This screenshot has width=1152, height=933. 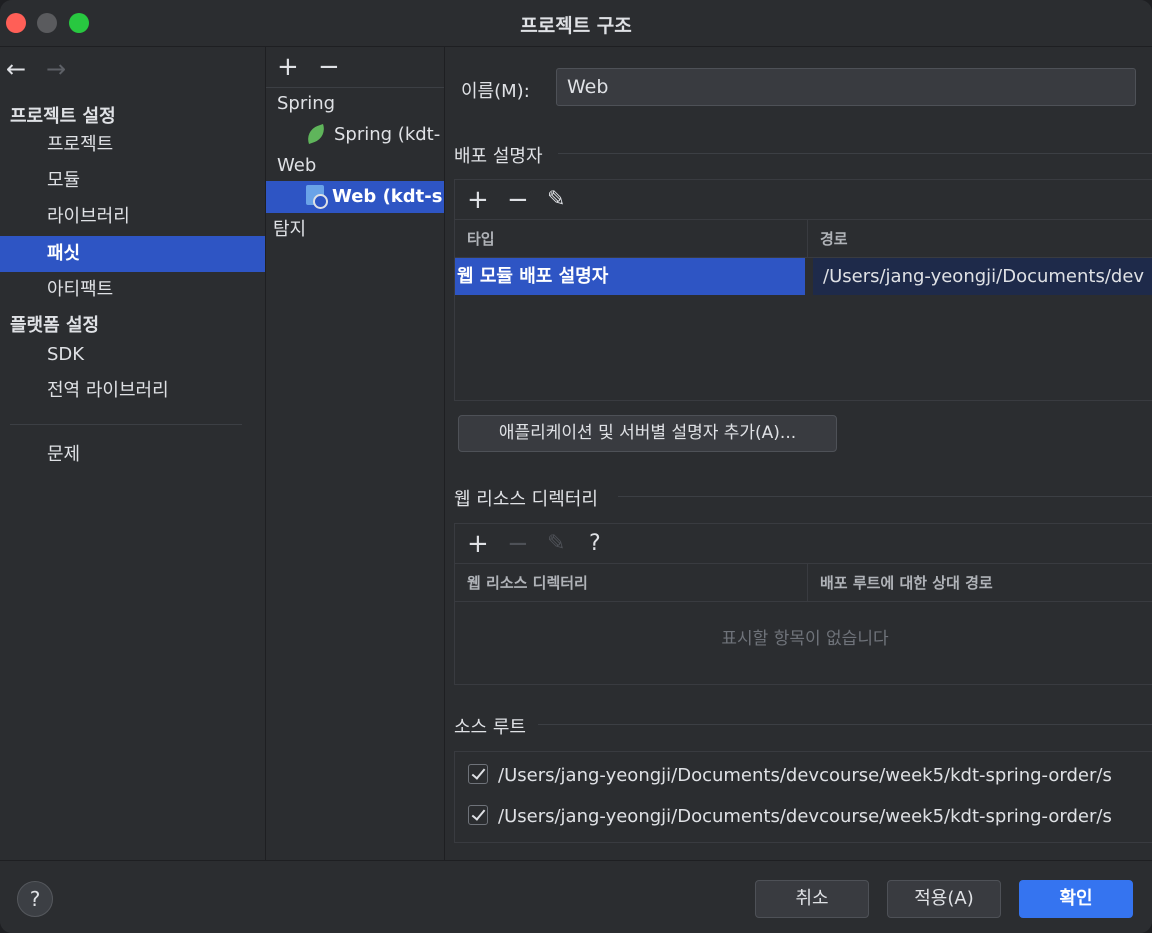 I want to click on remove-facet-button: −, so click(x=329, y=67).